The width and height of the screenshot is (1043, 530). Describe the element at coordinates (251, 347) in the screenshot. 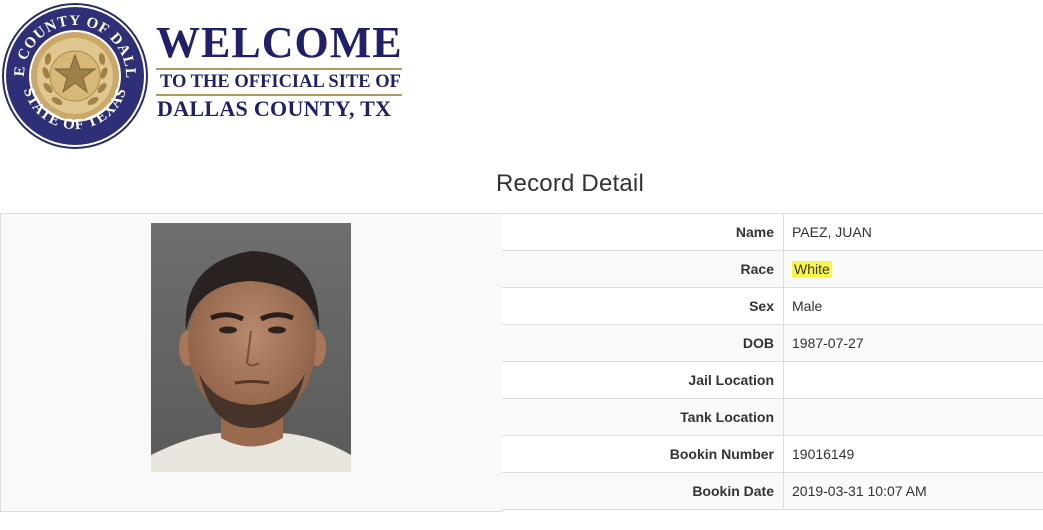

I see `mugshot-photo` at that location.